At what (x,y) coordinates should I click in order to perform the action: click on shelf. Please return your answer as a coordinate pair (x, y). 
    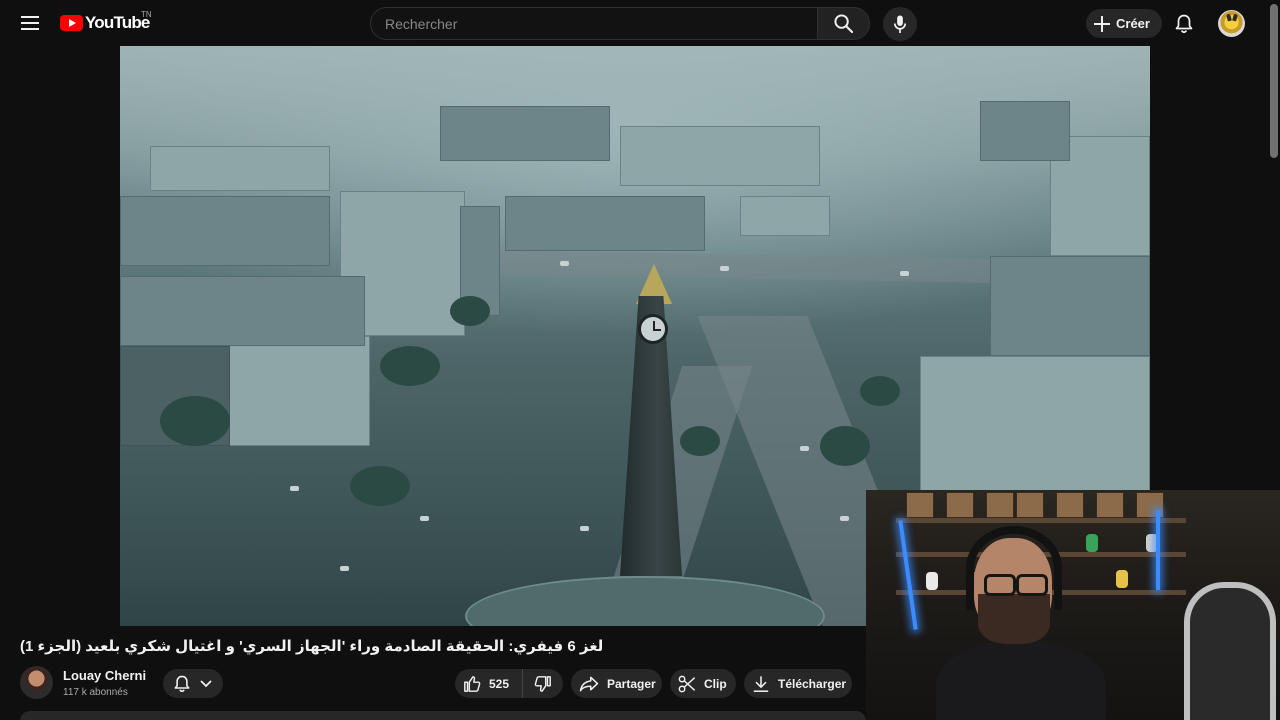
    Looking at the image, I should click on (1041, 520).